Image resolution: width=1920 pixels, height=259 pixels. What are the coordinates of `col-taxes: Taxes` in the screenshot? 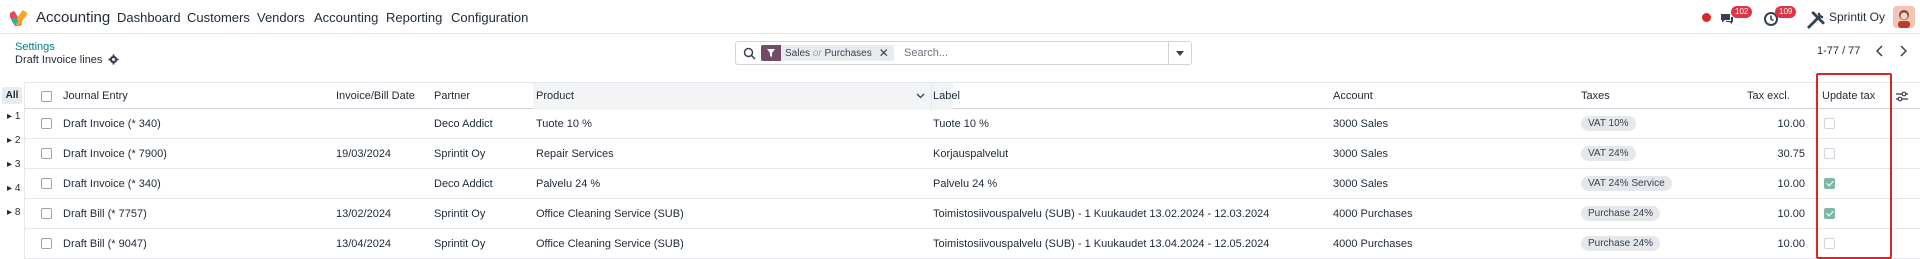 It's located at (1595, 96).